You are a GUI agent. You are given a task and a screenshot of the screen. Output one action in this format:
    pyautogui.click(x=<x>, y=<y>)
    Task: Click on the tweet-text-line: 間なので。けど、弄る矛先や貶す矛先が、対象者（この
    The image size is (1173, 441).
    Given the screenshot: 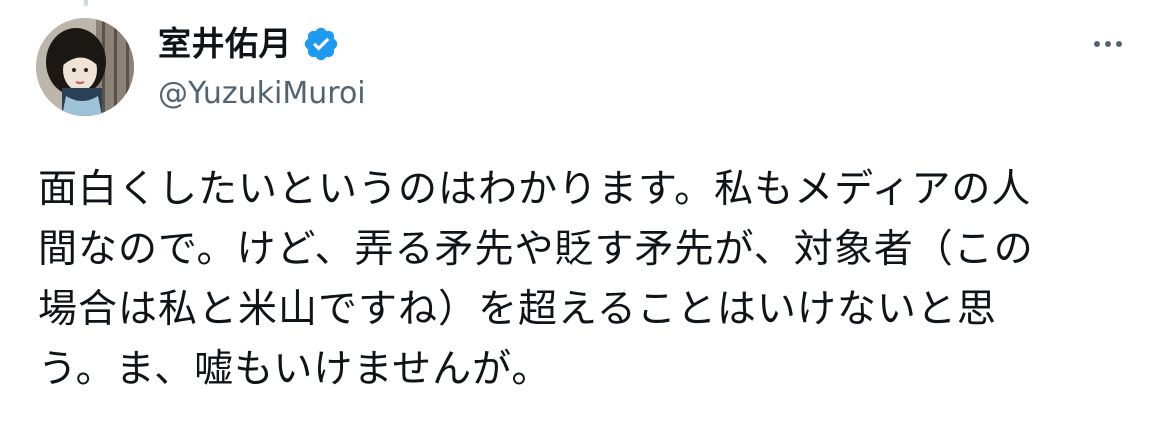 What is the action you would take?
    pyautogui.click(x=536, y=249)
    